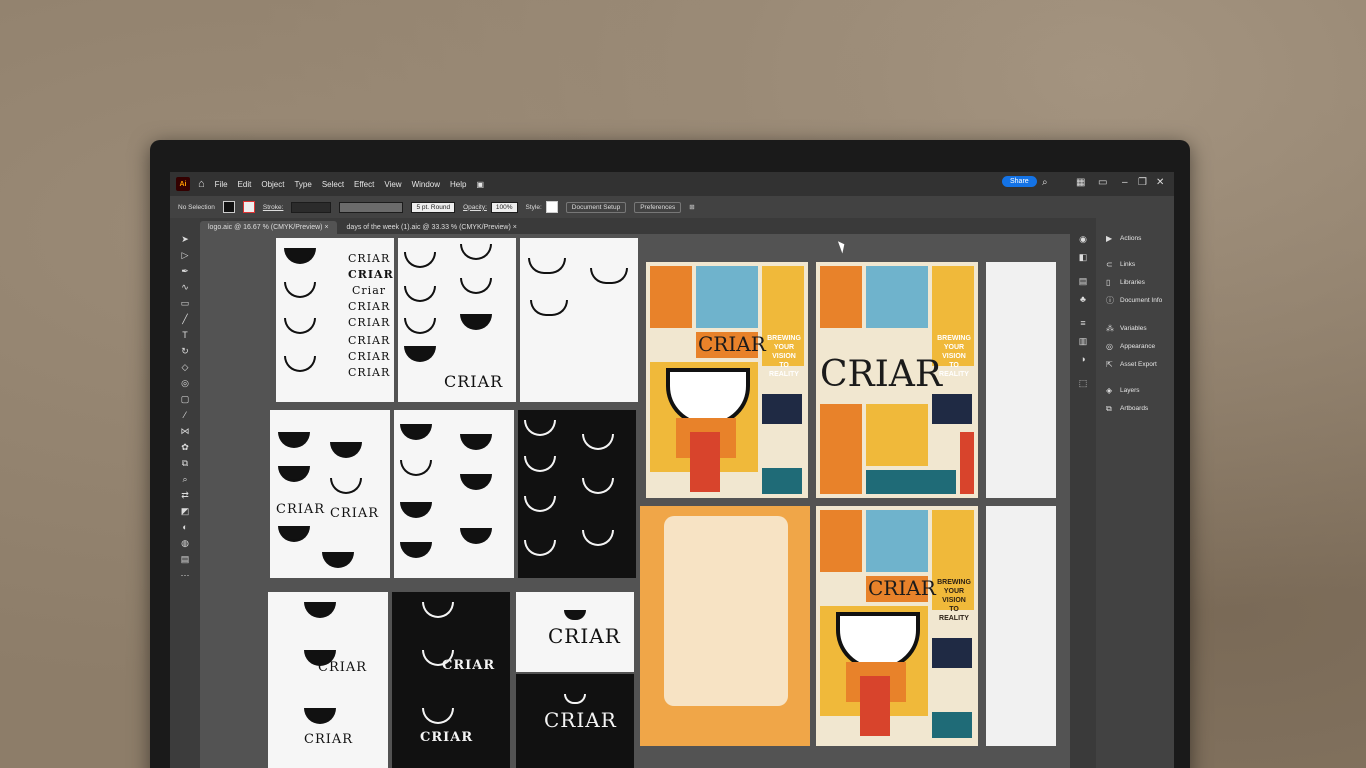 This screenshot has height=768, width=1366. What do you see at coordinates (1120, 264) in the screenshot?
I see `panel-links: ⊂ Links` at bounding box center [1120, 264].